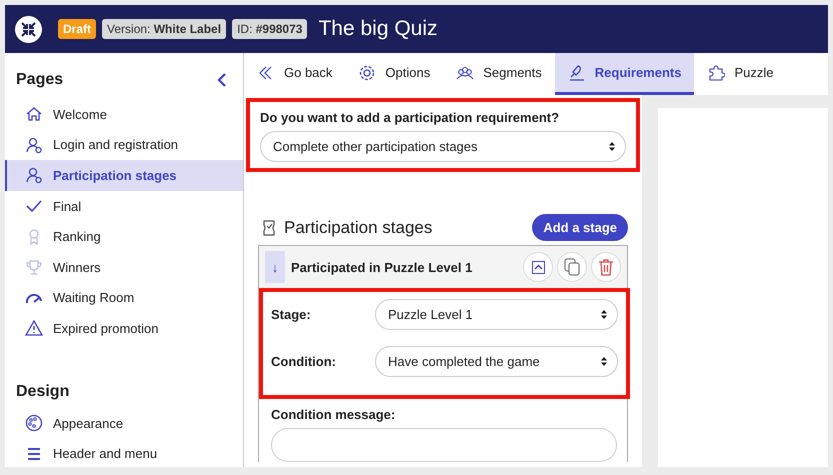  What do you see at coordinates (496, 314) in the screenshot?
I see `stage-select: Puzzle Level 1` at bounding box center [496, 314].